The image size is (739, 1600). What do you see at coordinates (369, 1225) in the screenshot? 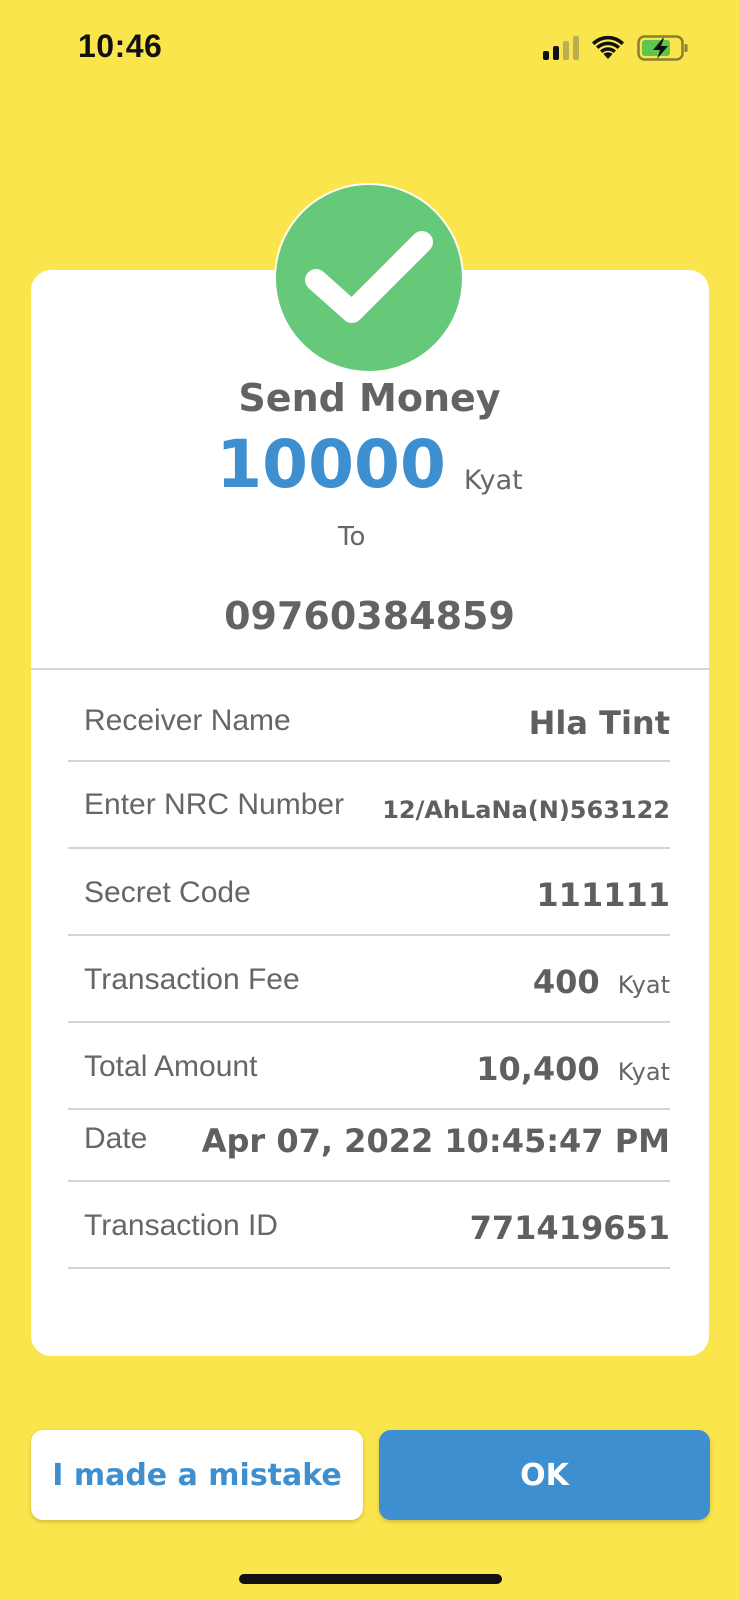
I see `detail-row-transaction-id: Transaction ID 771419651` at bounding box center [369, 1225].